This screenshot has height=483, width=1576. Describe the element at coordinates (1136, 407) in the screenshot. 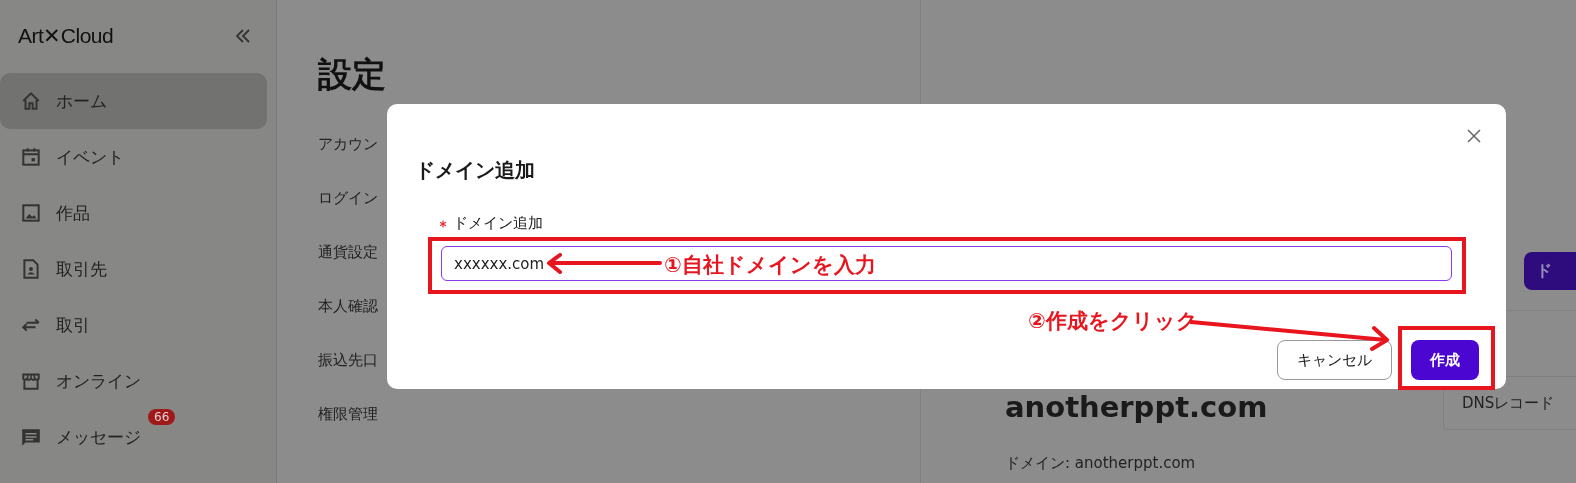

I see `domain-heading: anotherppt.com` at that location.